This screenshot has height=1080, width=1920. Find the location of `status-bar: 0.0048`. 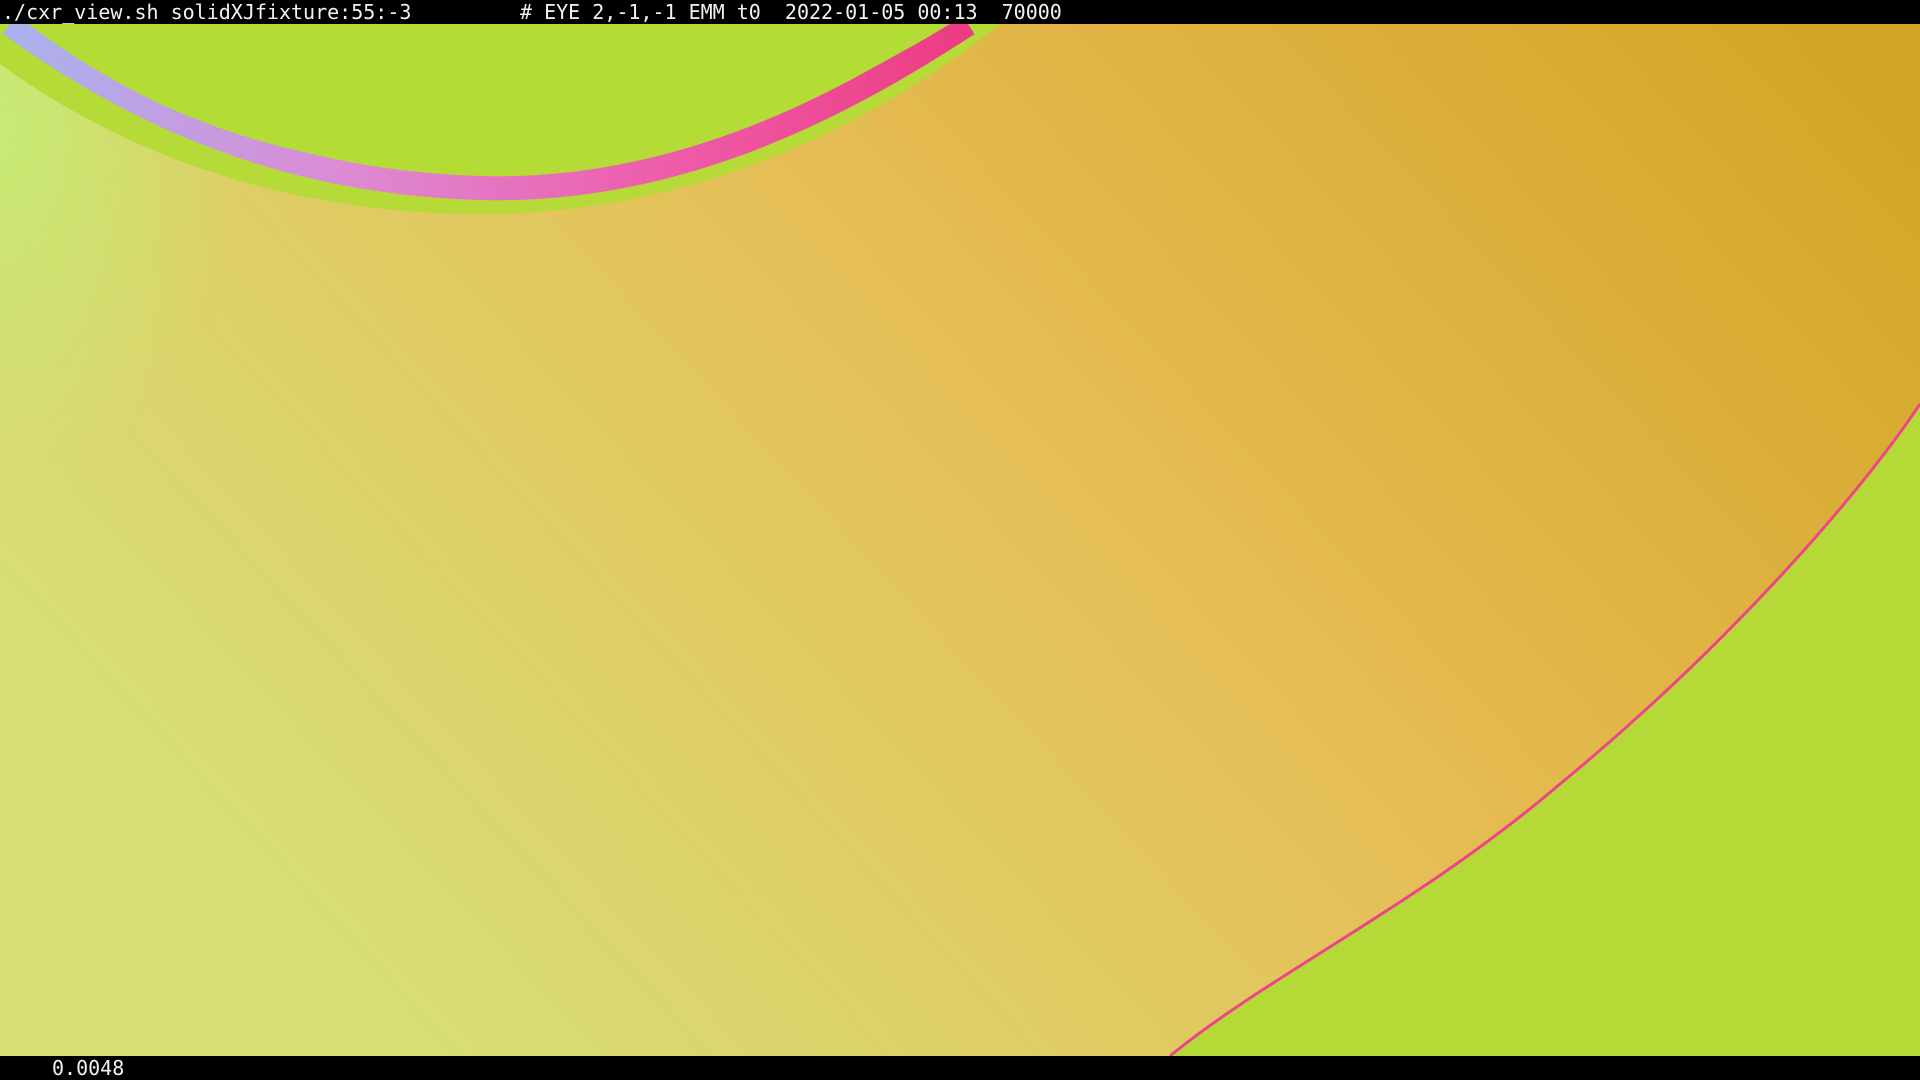

status-bar: 0.0048 is located at coordinates (960, 1068).